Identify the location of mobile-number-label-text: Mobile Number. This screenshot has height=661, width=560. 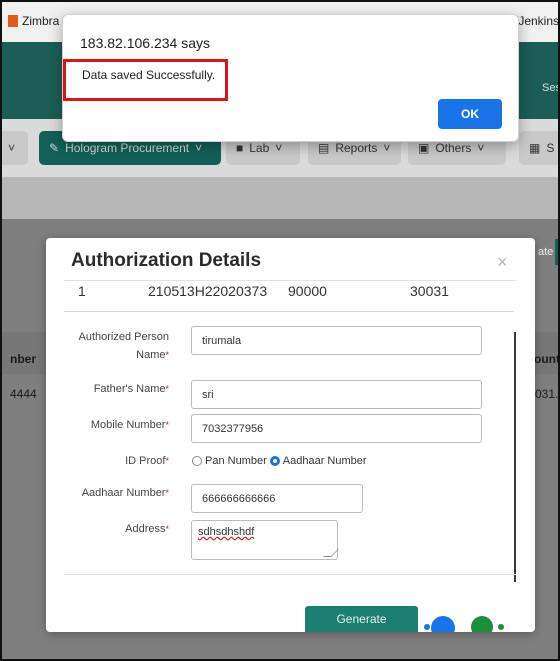
(128, 425).